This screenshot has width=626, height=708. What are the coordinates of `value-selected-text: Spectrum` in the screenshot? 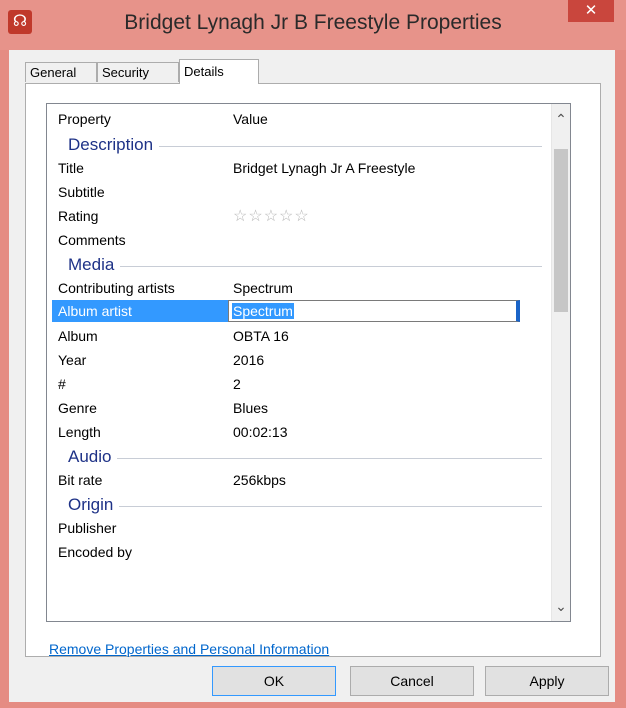 It's located at (263, 311).